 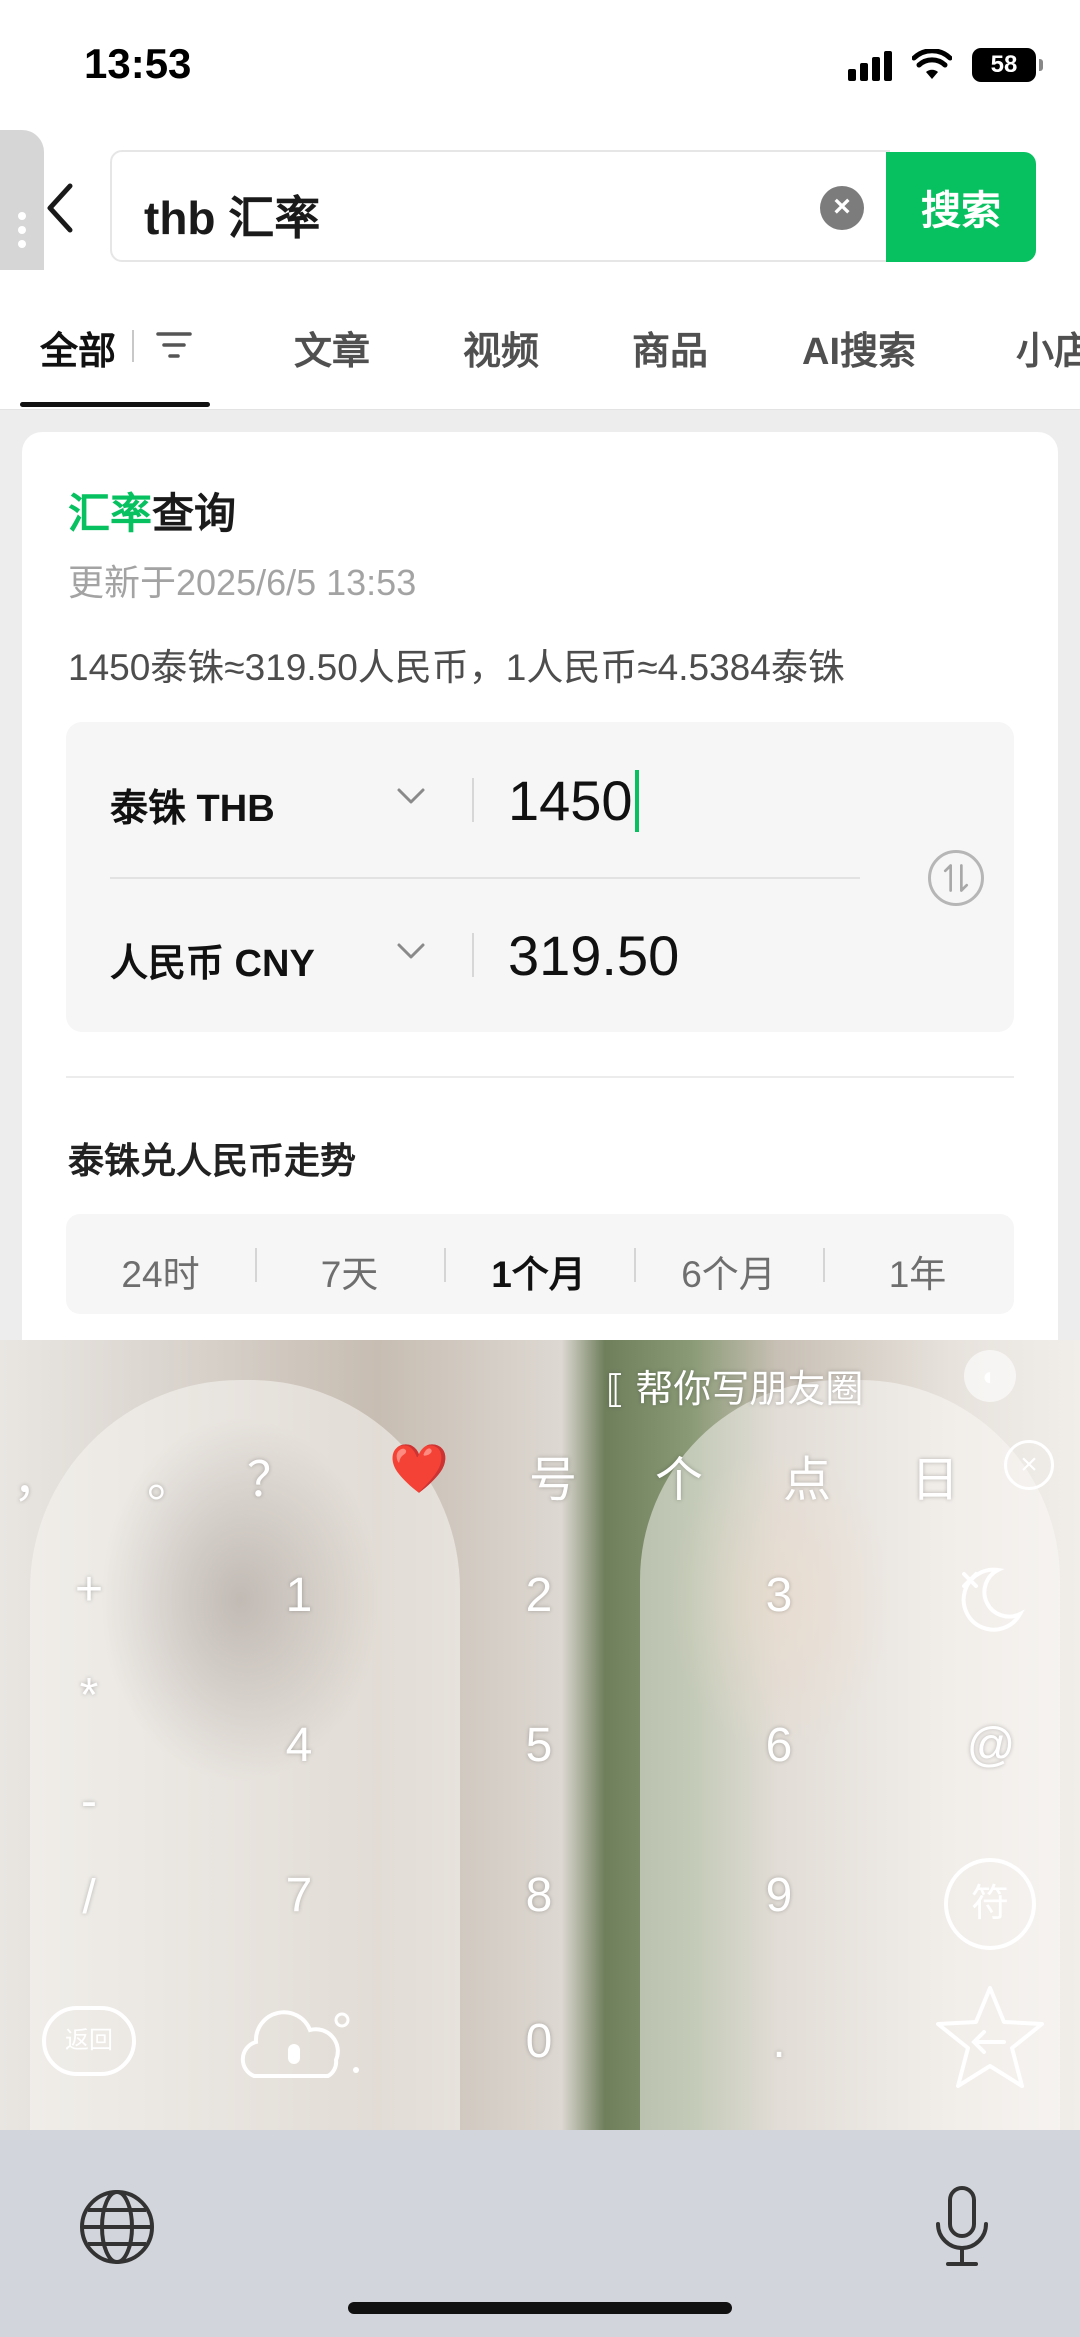 I want to click on key-3: 3, so click(x=779, y=1595).